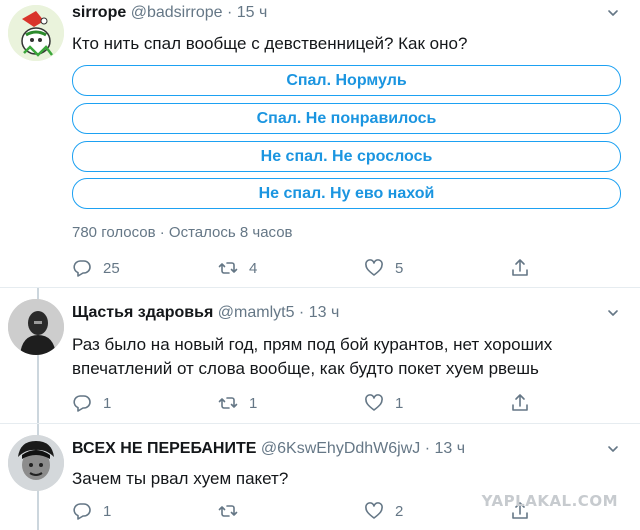 This screenshot has height=530, width=640. What do you see at coordinates (346, 118) in the screenshot?
I see `poll-option: Спал. Не понравилось` at bounding box center [346, 118].